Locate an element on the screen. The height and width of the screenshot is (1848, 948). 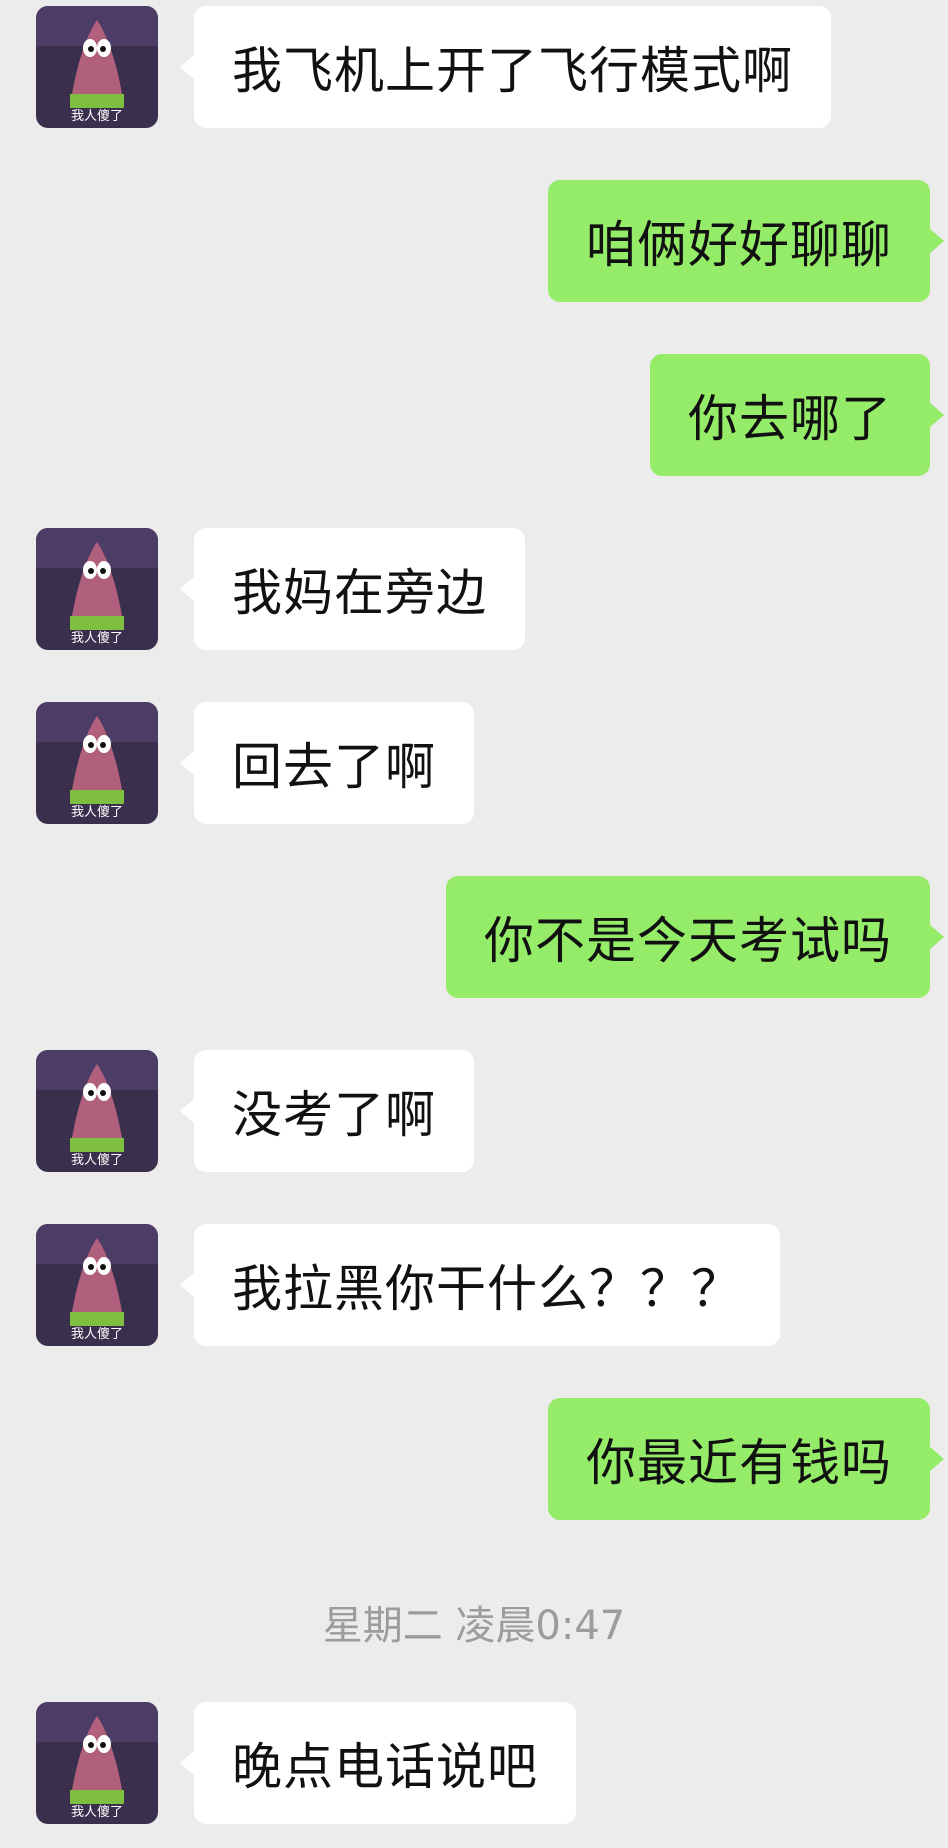
message-bubble-incoming: 我妈在旁边 is located at coordinates (352, 589).